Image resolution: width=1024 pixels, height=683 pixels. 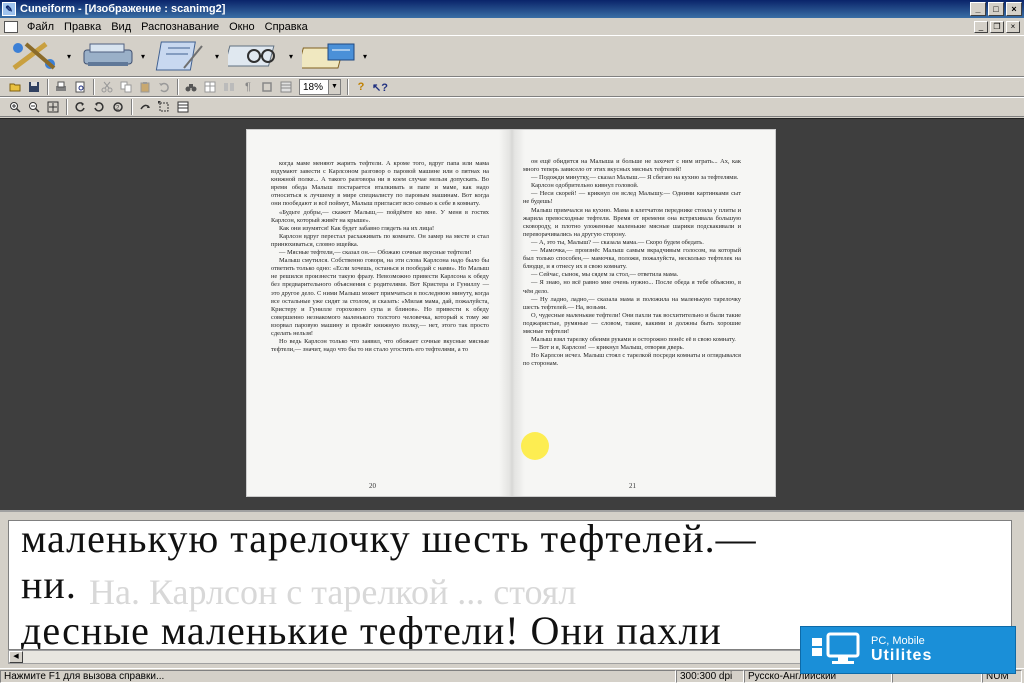 I want to click on image-icon, so click(x=183, y=107).